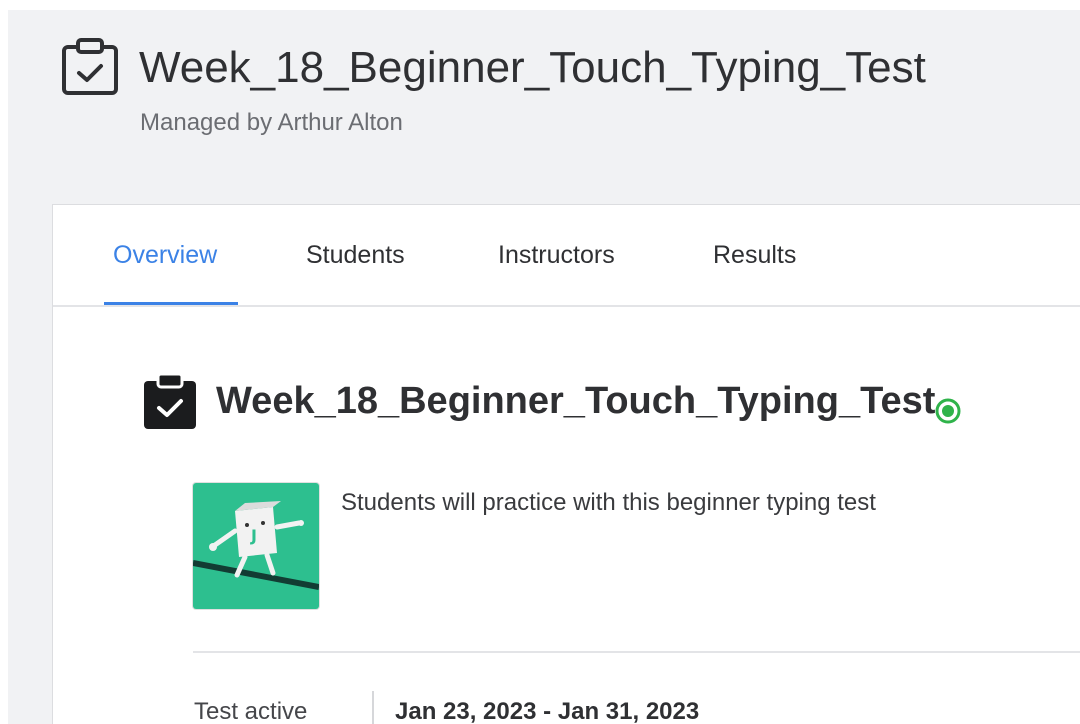 This screenshot has height=724, width=1080. Describe the element at coordinates (355, 255) in the screenshot. I see `tab-students: Students` at that location.